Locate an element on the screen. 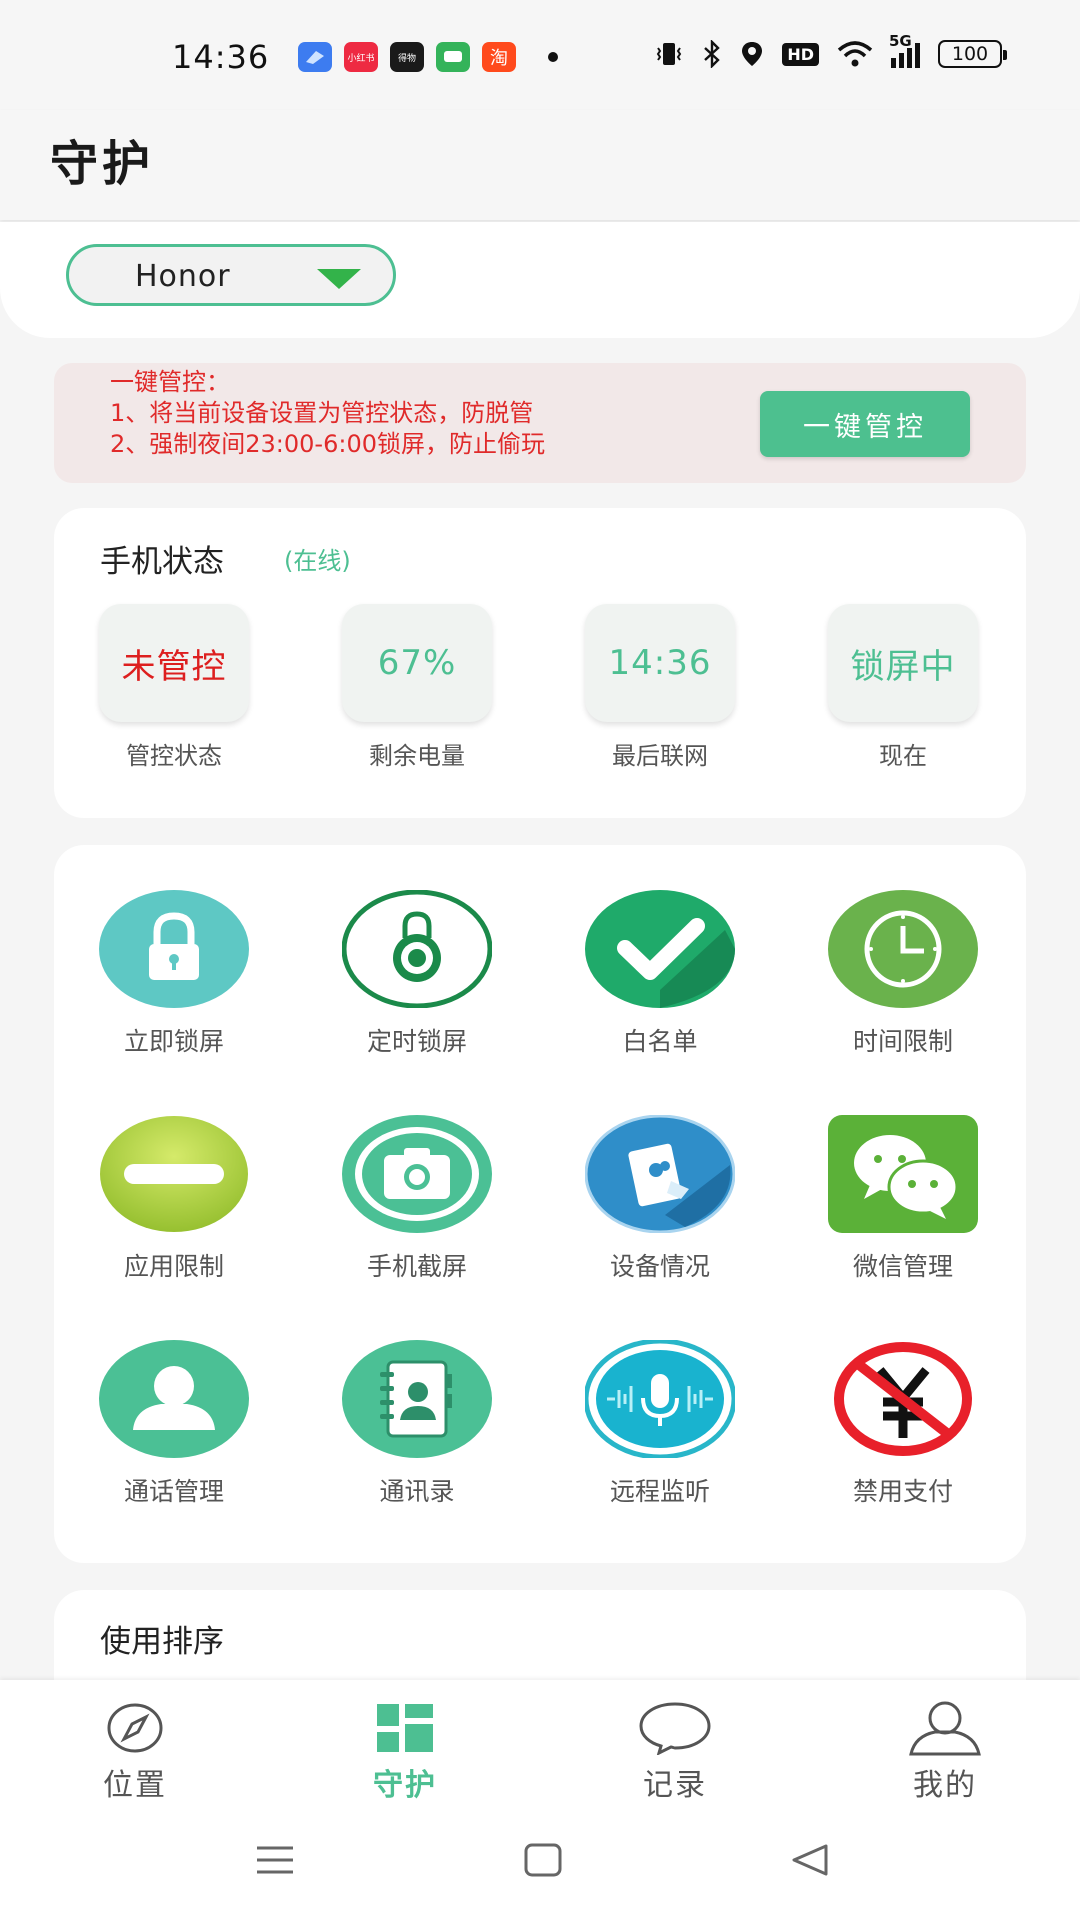 Image resolution: width=1080 pixels, height=1920 pixels. page-title: 守护 is located at coordinates (102, 164).